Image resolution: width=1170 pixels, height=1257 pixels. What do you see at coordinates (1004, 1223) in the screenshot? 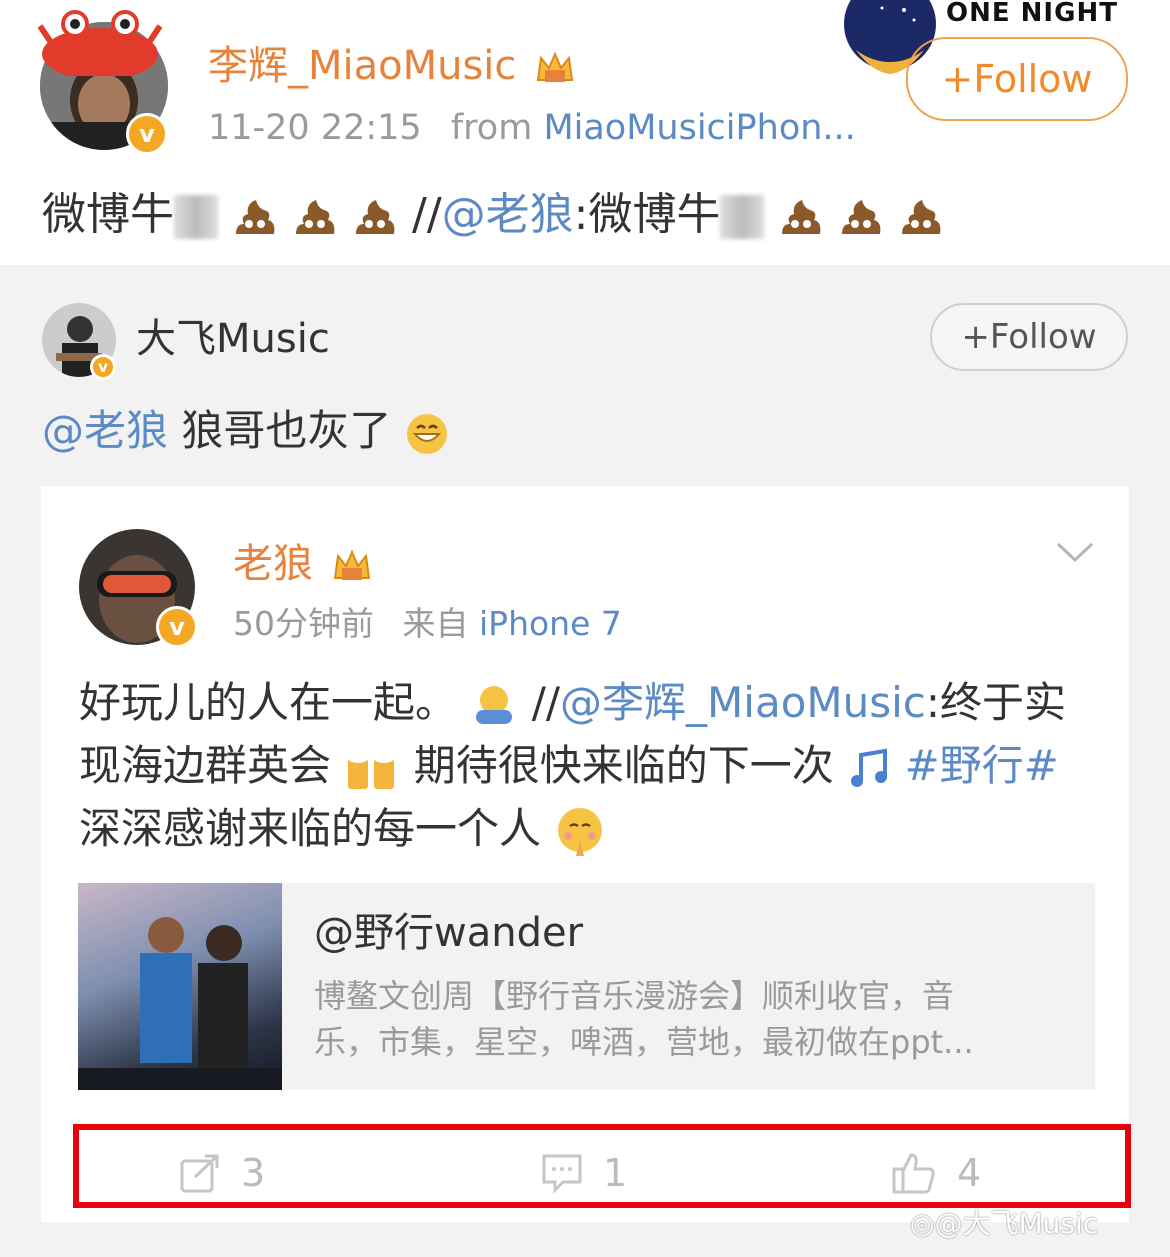
I see `watermark: ◎@大飞Music` at bounding box center [1004, 1223].